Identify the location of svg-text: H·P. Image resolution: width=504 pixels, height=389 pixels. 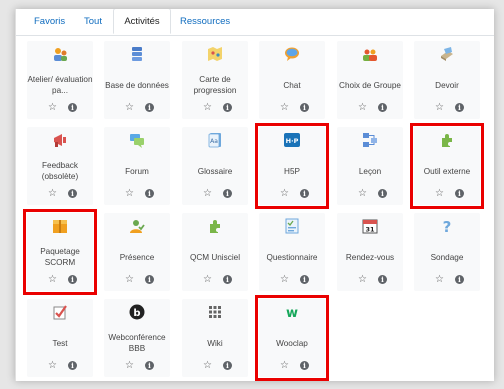
(292, 141).